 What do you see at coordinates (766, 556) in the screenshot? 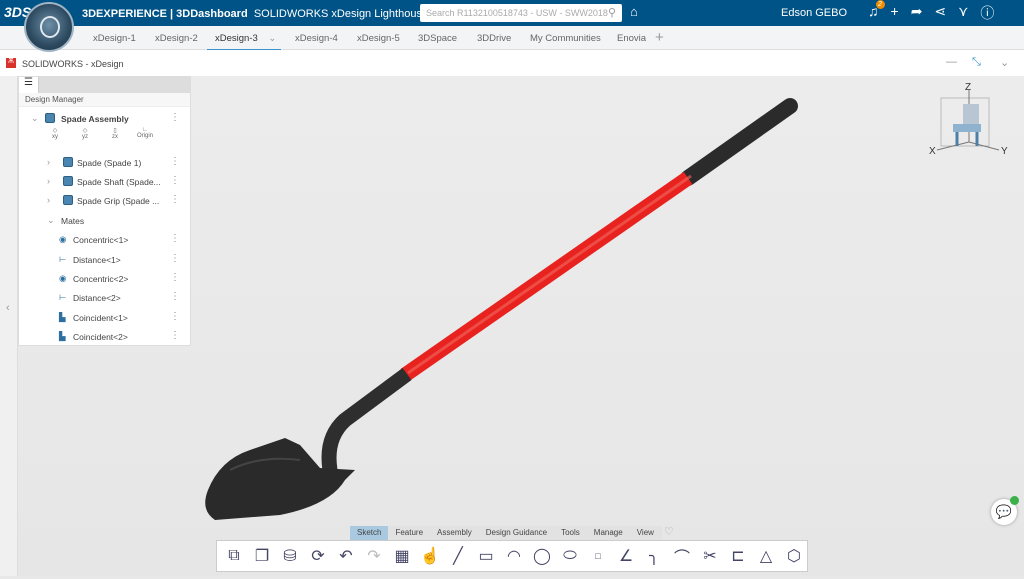
I see `relations-icon: △` at bounding box center [766, 556].